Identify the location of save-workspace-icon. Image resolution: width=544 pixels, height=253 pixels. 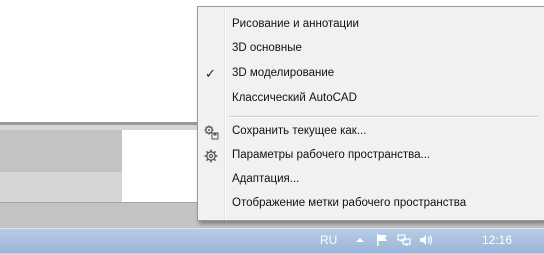
(211, 132).